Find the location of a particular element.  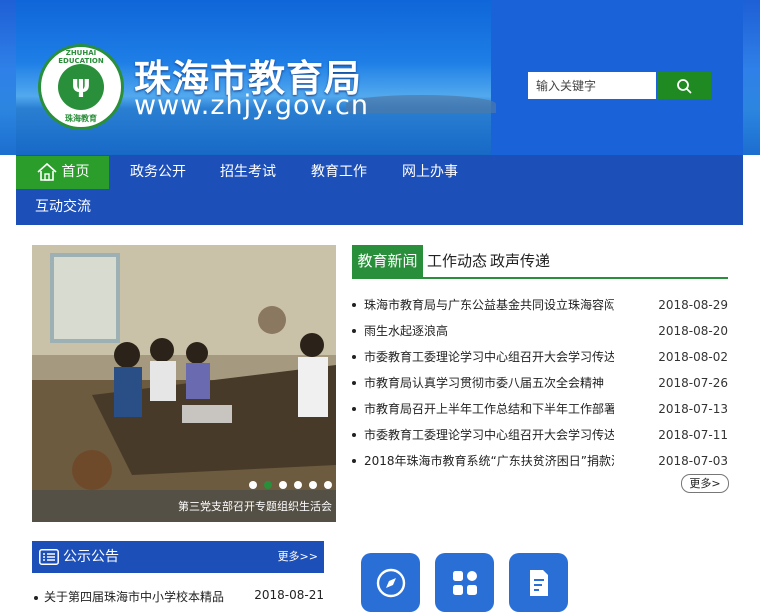

search-icon is located at coordinates (684, 85).